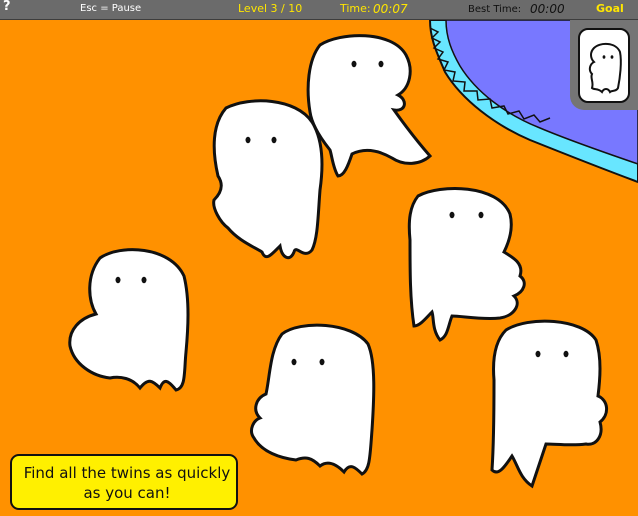 This screenshot has height=516, width=638. I want to click on time-label: Time:, so click(355, 8).